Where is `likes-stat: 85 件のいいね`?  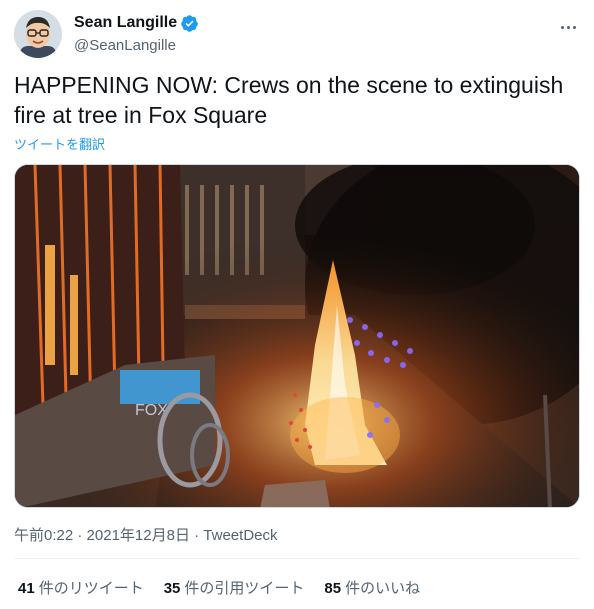
likes-stat: 85 件のいいね is located at coordinates (372, 587).